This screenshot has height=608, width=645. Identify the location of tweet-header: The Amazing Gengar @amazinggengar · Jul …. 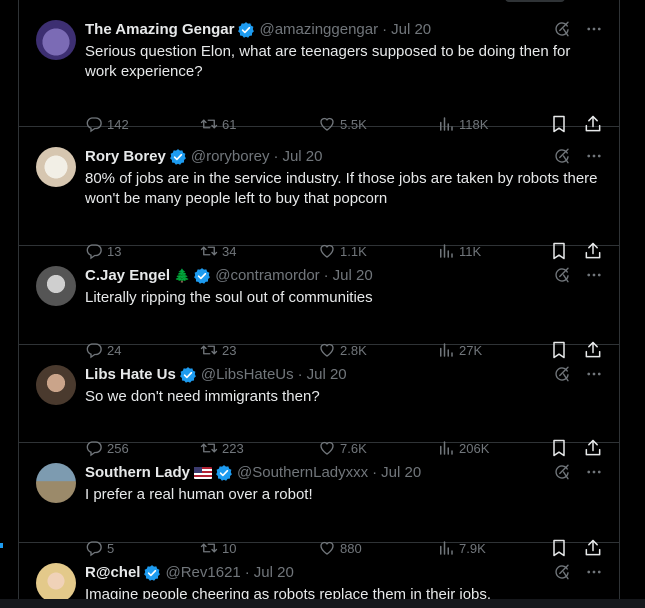
(344, 30).